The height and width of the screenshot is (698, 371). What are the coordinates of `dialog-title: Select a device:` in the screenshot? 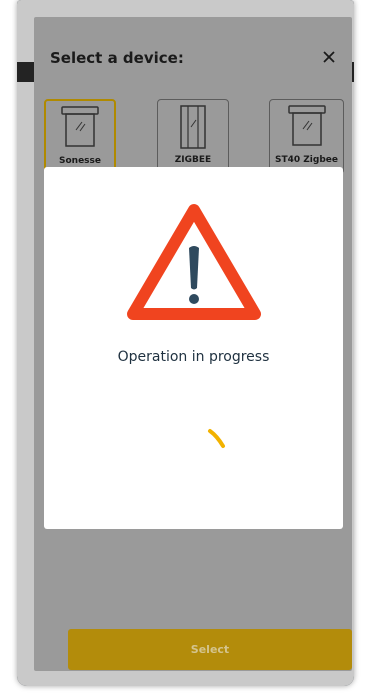 It's located at (117, 58).